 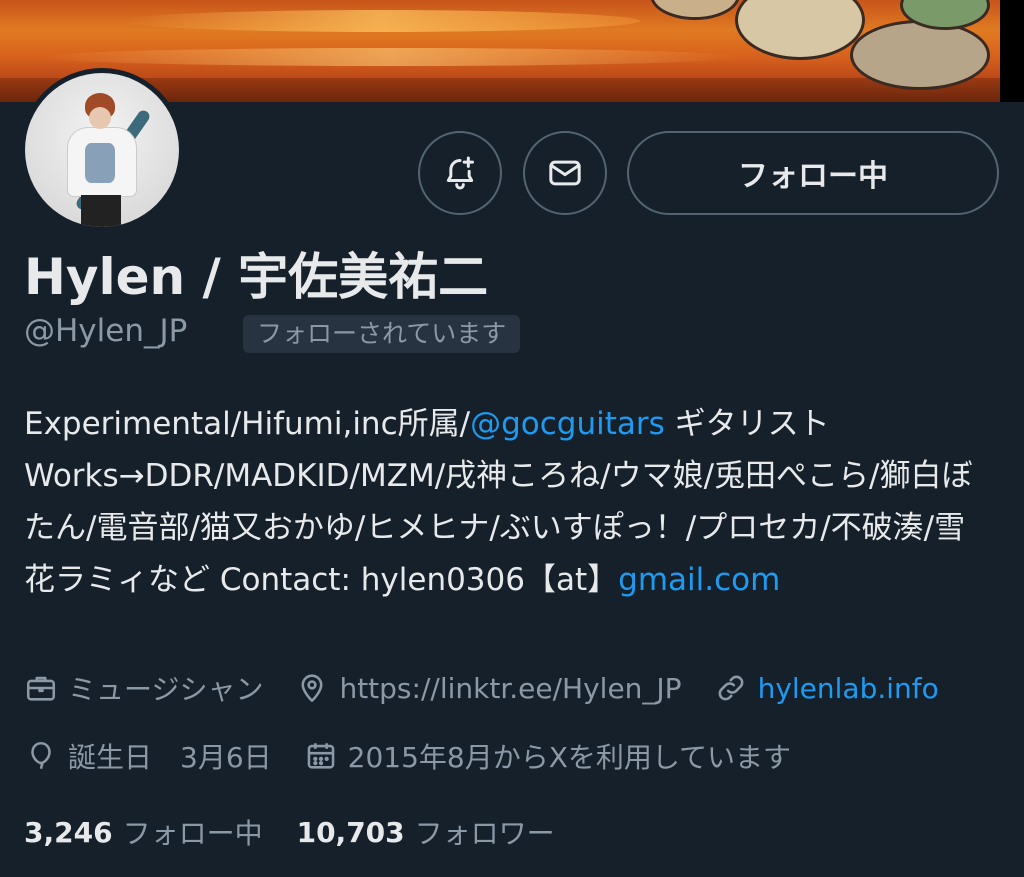 What do you see at coordinates (247, 424) in the screenshot?
I see `bio-text: Experimental/Hifumi,inc所属/` at bounding box center [247, 424].